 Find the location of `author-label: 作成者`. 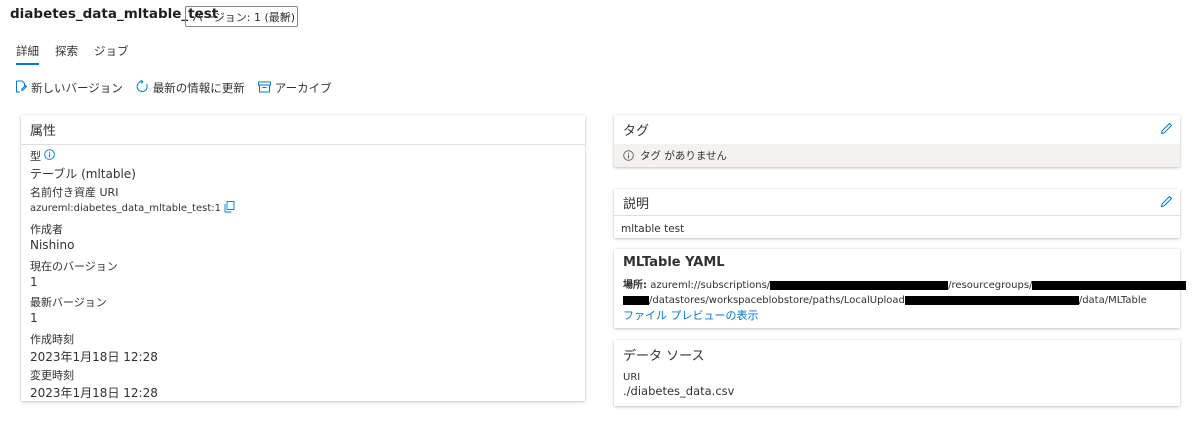

author-label: 作成者 is located at coordinates (46, 229).